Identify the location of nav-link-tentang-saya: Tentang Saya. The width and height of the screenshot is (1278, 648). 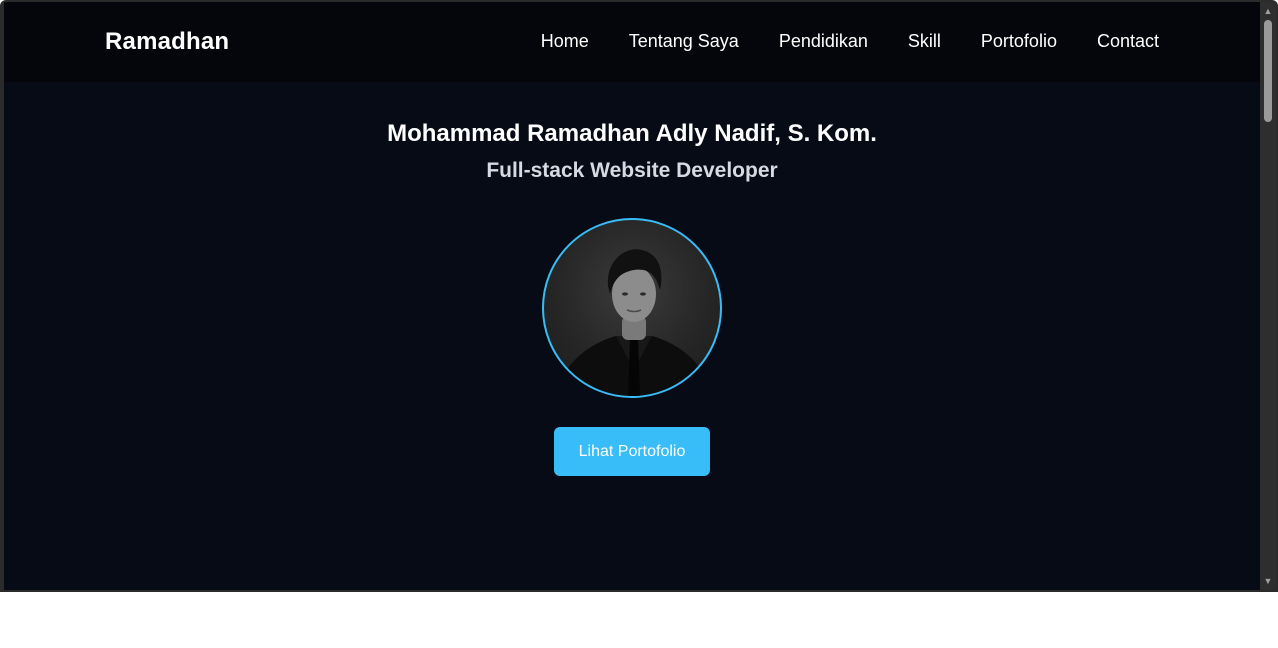
(684, 41).